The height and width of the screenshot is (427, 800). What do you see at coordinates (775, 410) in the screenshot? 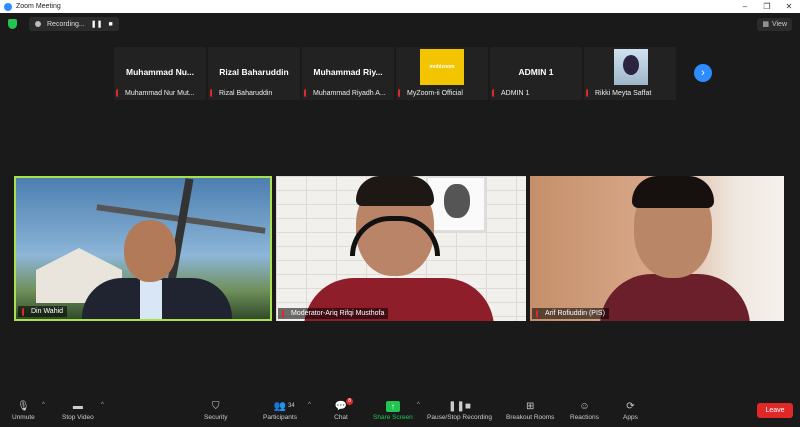
I see `leave-button: Leave` at bounding box center [775, 410].